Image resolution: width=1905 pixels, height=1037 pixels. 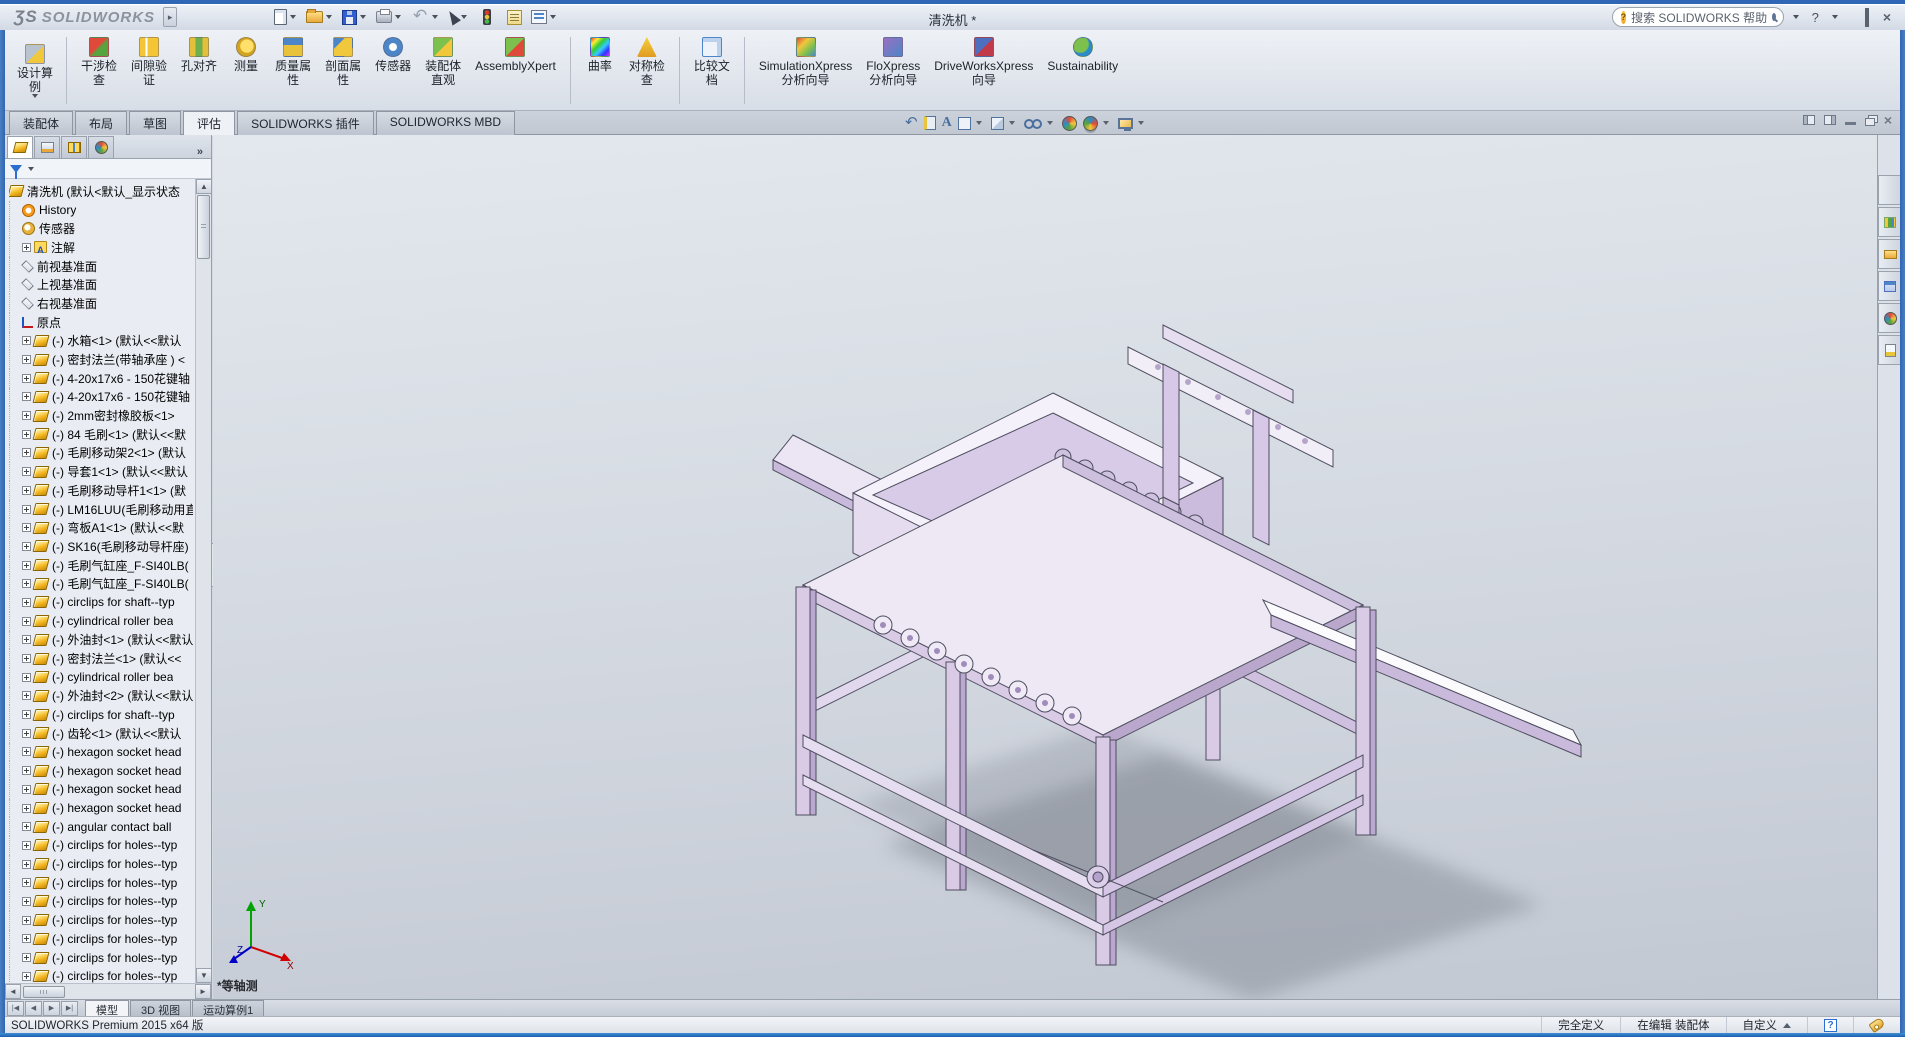 I want to click on tree-item: (-) 水箱<1> (默认<<默认, so click(x=101, y=341).